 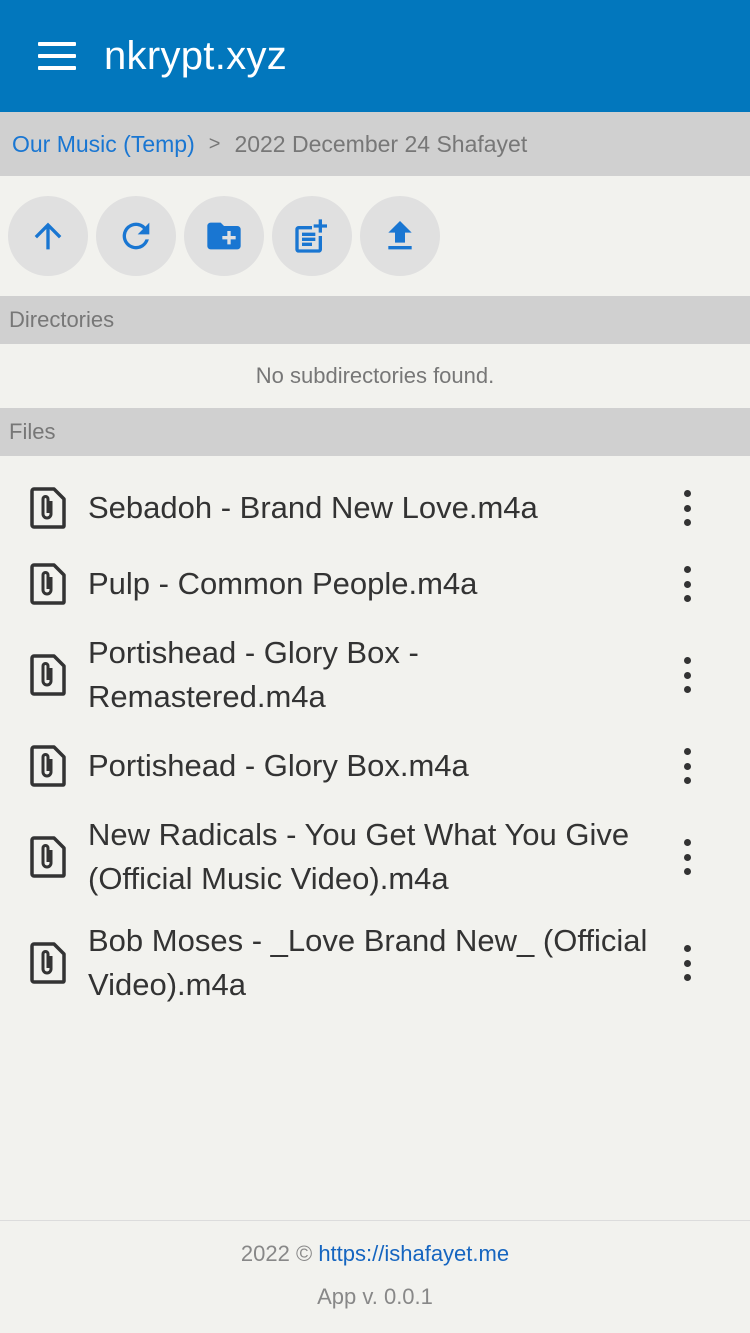 I want to click on new-file-button, so click(x=312, y=236).